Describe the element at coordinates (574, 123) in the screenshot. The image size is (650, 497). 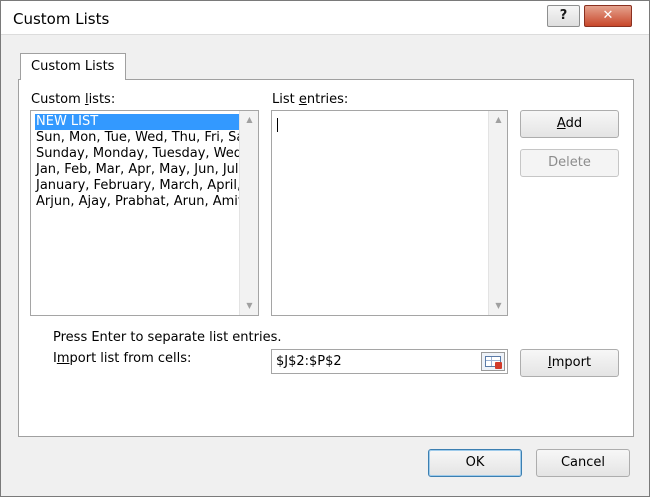
I see `add-button-rest: dd` at that location.